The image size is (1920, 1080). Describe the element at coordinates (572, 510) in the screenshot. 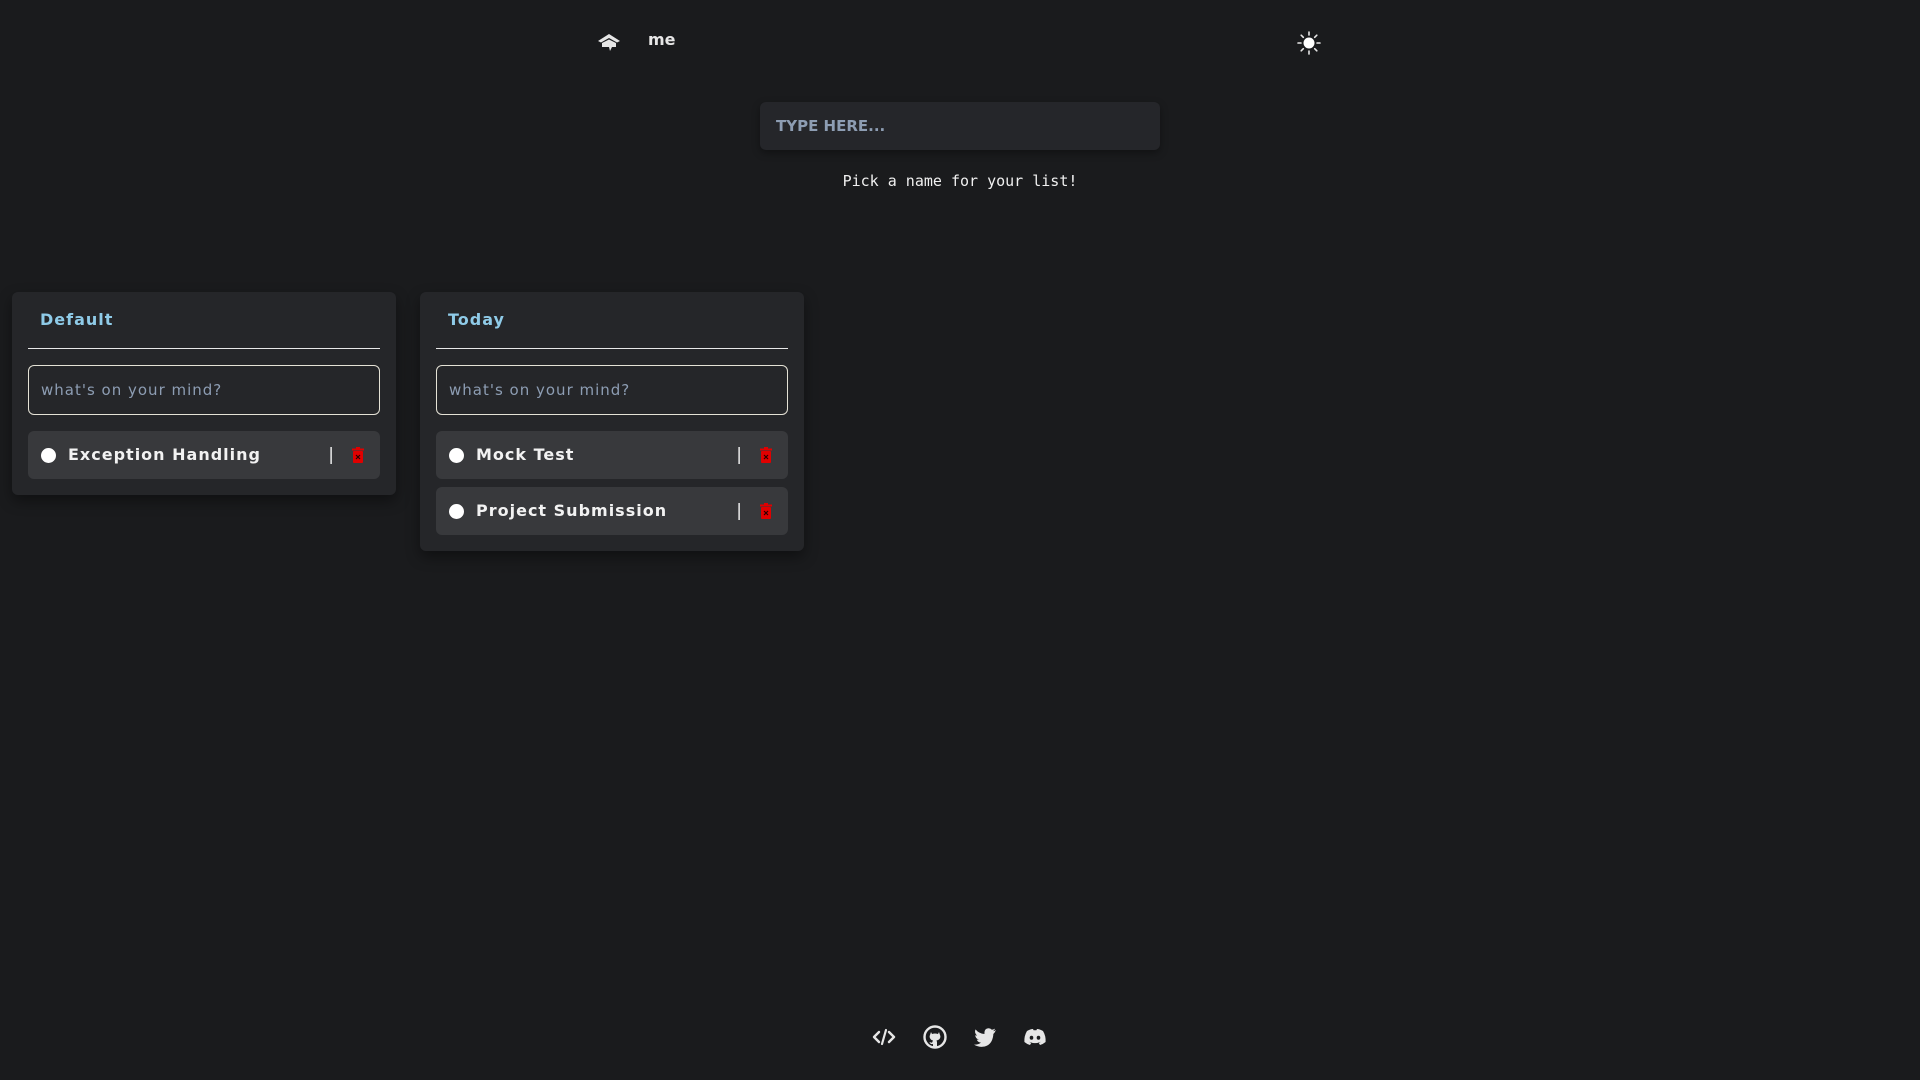

I see `task-label: Project Submission` at that location.